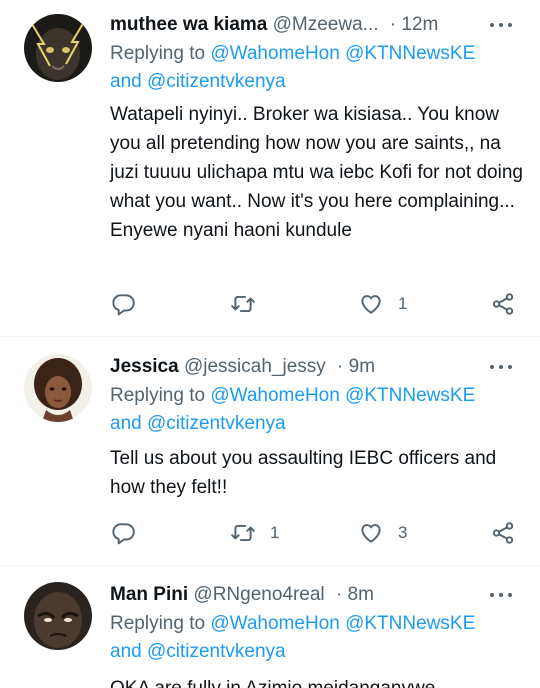  I want to click on timestamp: · 9m, so click(356, 366).